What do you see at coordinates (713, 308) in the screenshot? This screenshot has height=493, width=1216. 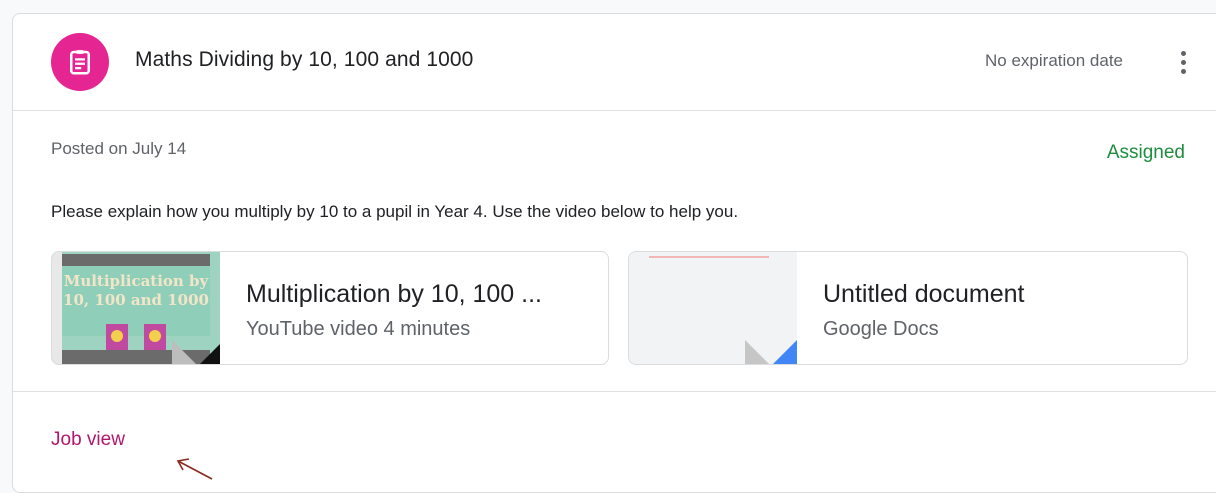 I see `document-thumbnail` at bounding box center [713, 308].